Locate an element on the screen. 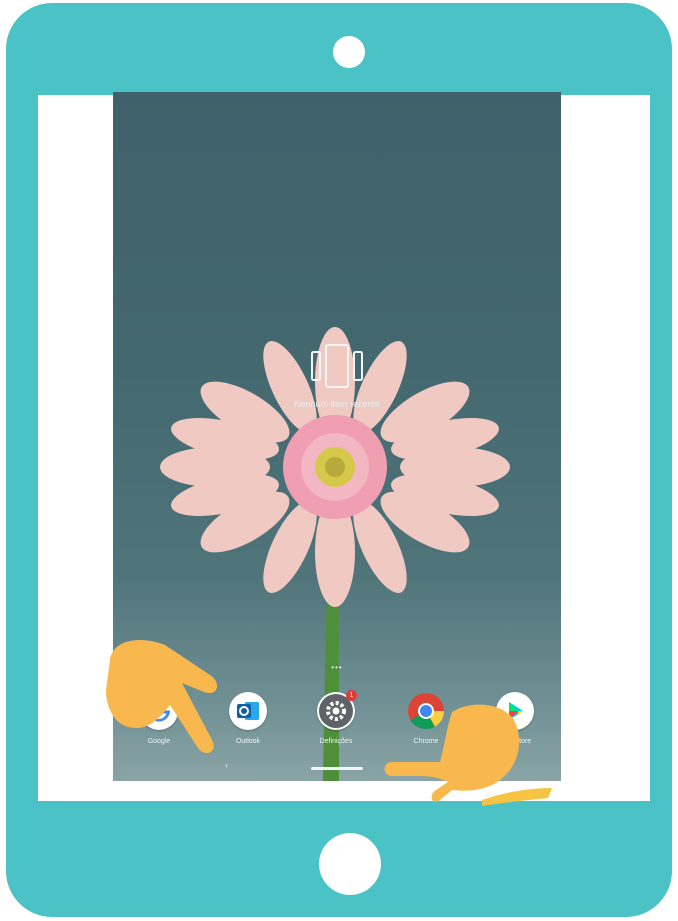 The image size is (678, 921). notification-badge: 1 is located at coordinates (351, 695).